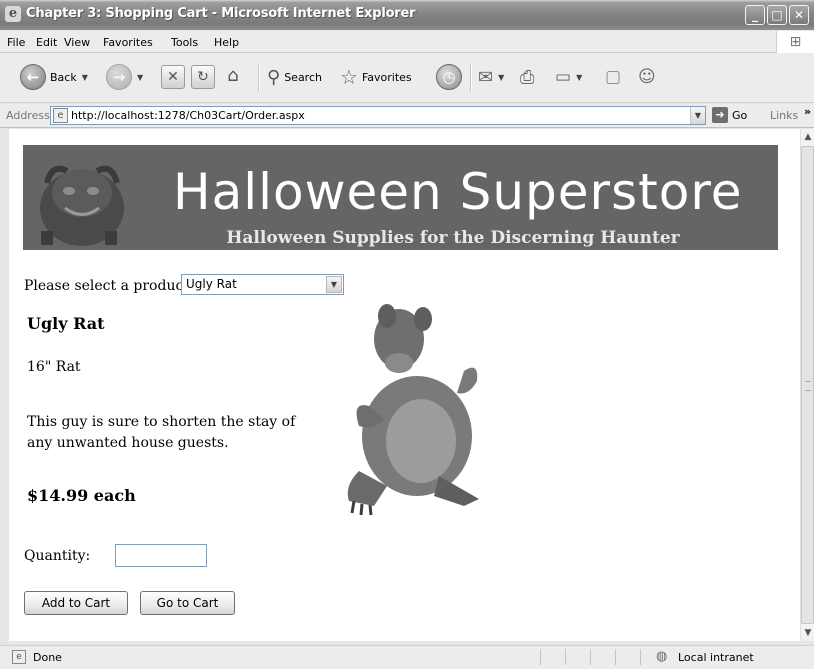 The image size is (814, 669). I want to click on refresh-button: ↻, so click(203, 77).